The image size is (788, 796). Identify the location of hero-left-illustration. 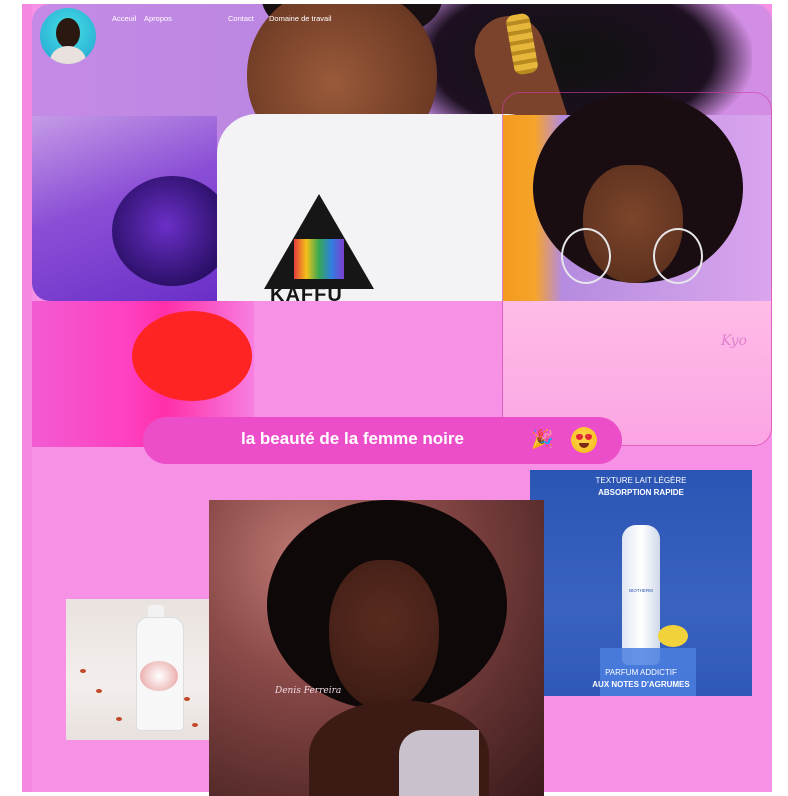
(132, 208).